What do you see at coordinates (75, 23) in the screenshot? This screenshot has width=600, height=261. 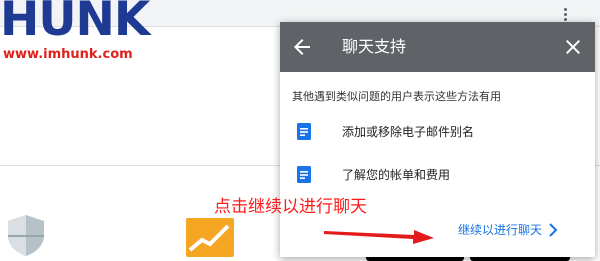 I see `watermark-logo: HUNK` at bounding box center [75, 23].